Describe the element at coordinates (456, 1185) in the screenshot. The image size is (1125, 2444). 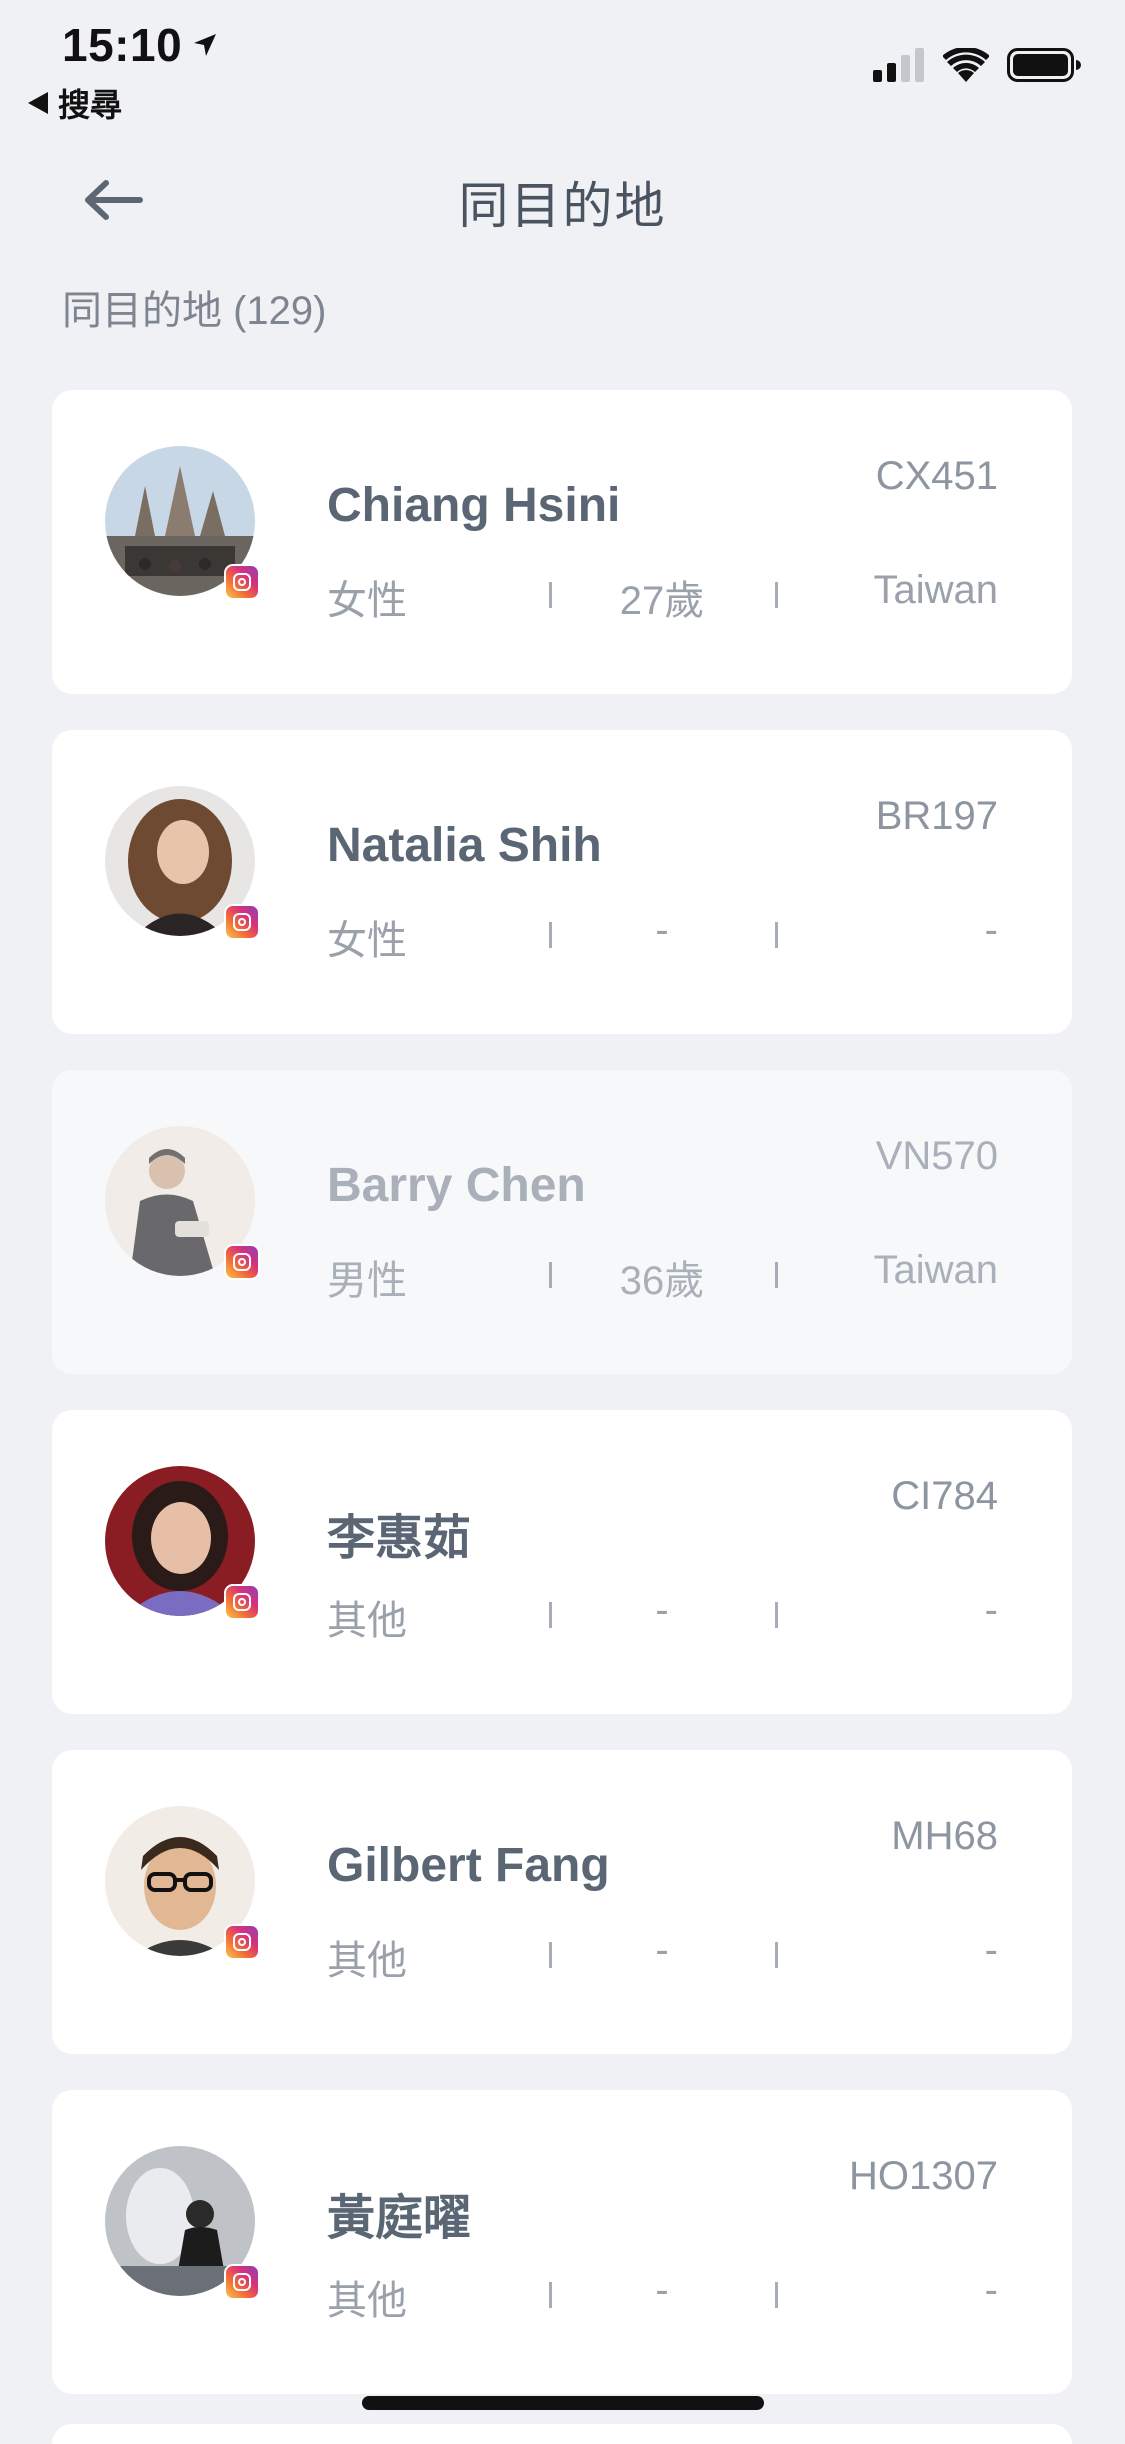
I see `traveler-name: Barry Chen` at that location.